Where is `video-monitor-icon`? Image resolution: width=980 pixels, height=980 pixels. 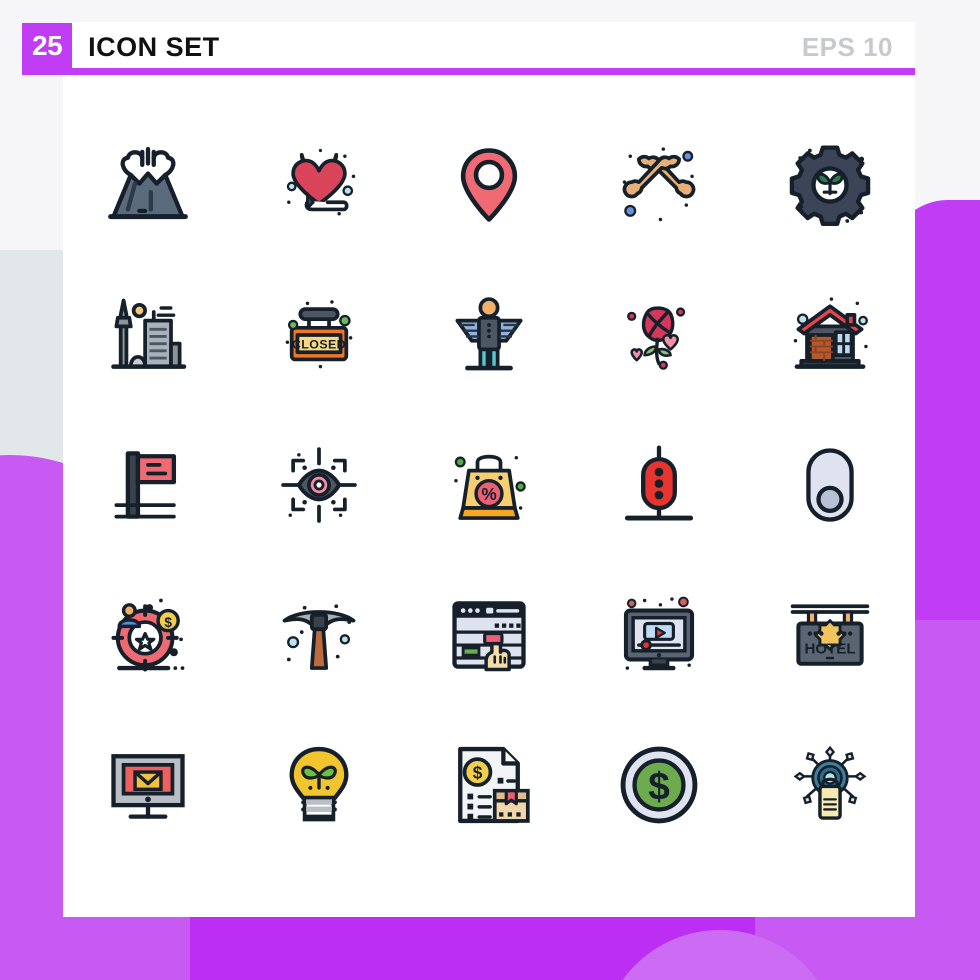 video-monitor-icon is located at coordinates (659, 635).